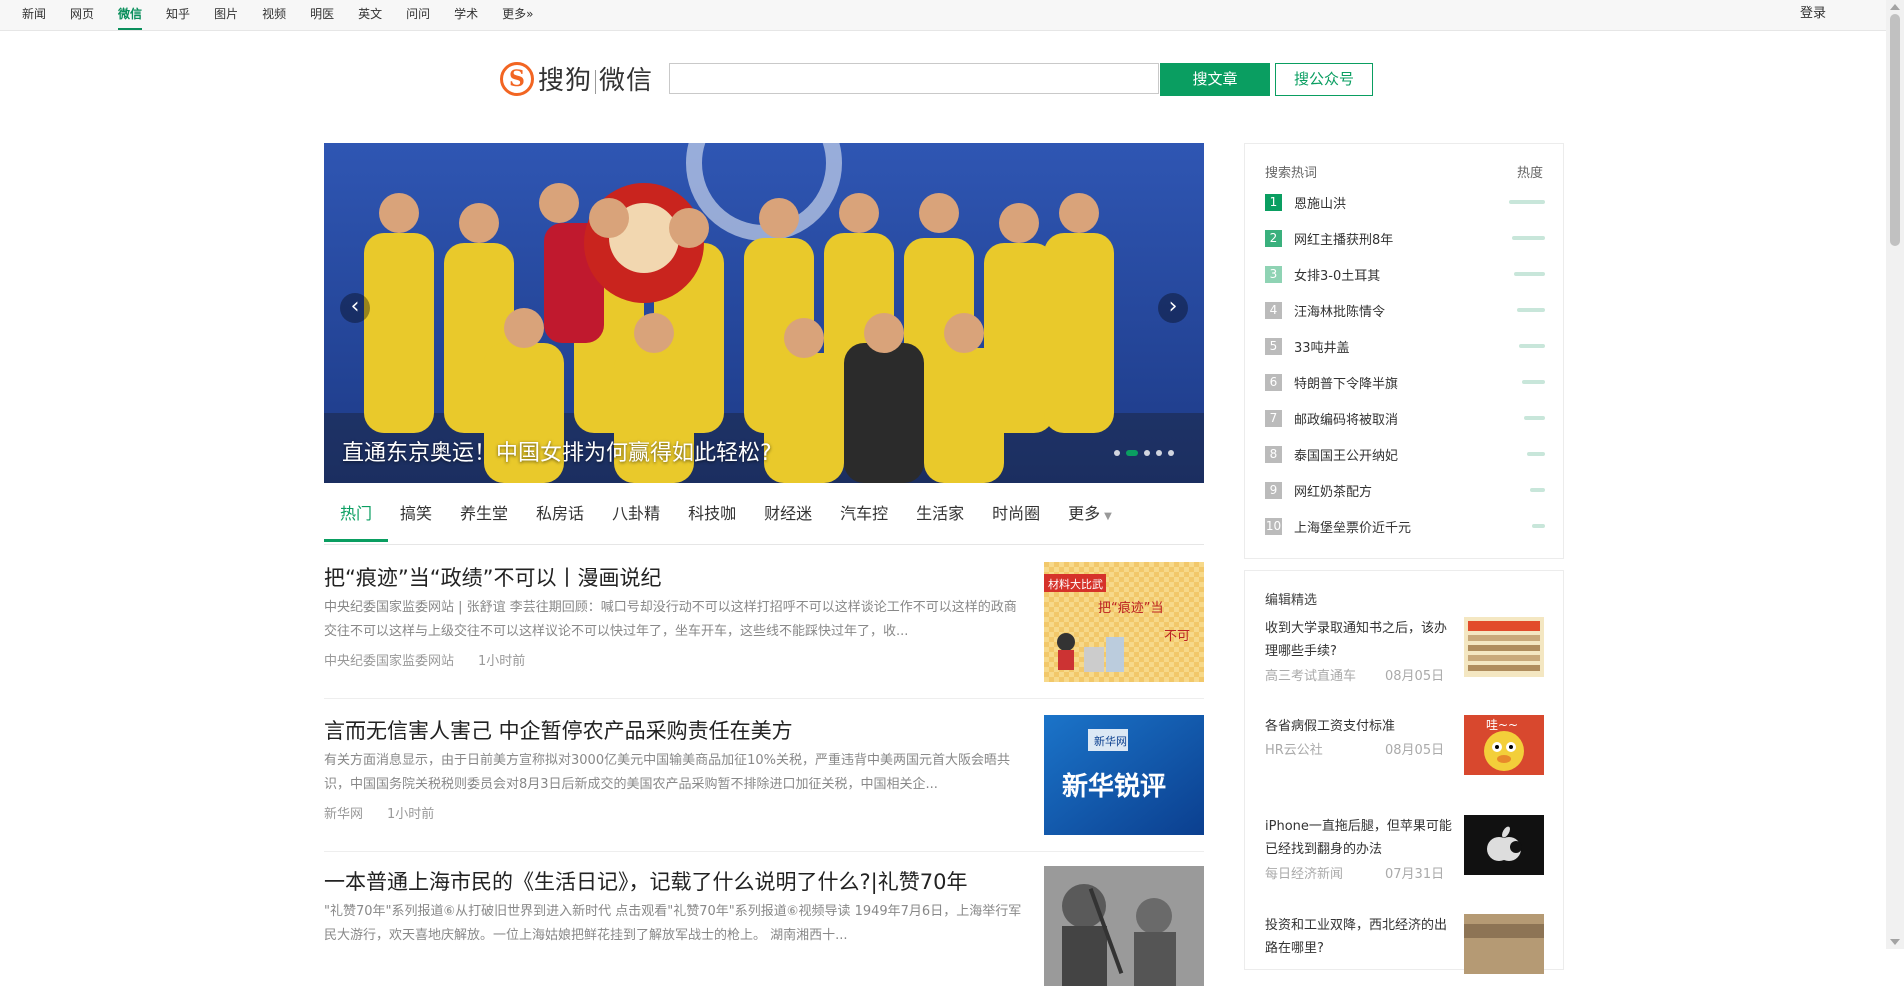  I want to click on hot-rank-badge: 4, so click(1273, 310).